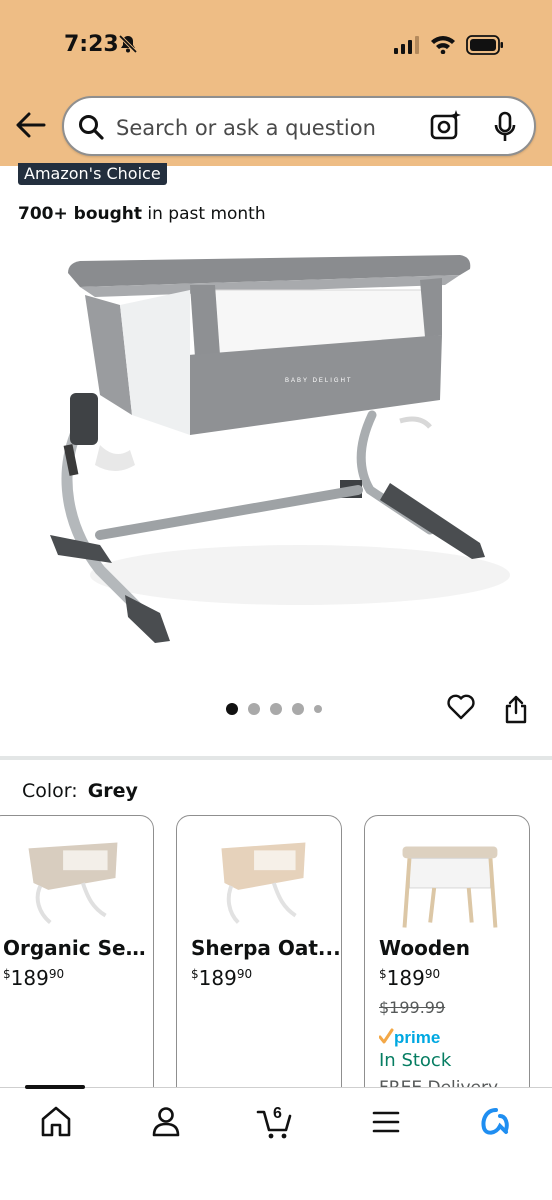 The image size is (552, 1200). I want to click on heart-icon, so click(461, 707).